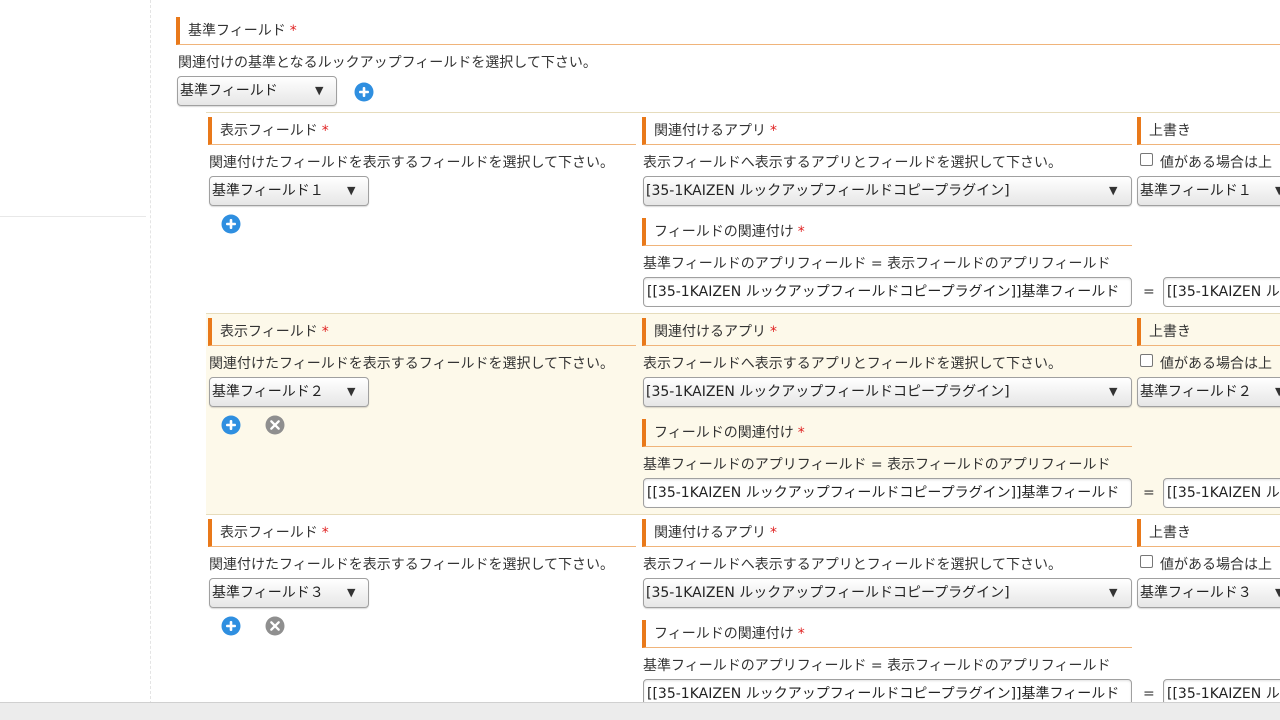 Image resolution: width=1280 pixels, height=720 pixels. I want to click on left-panel, so click(75, 359).